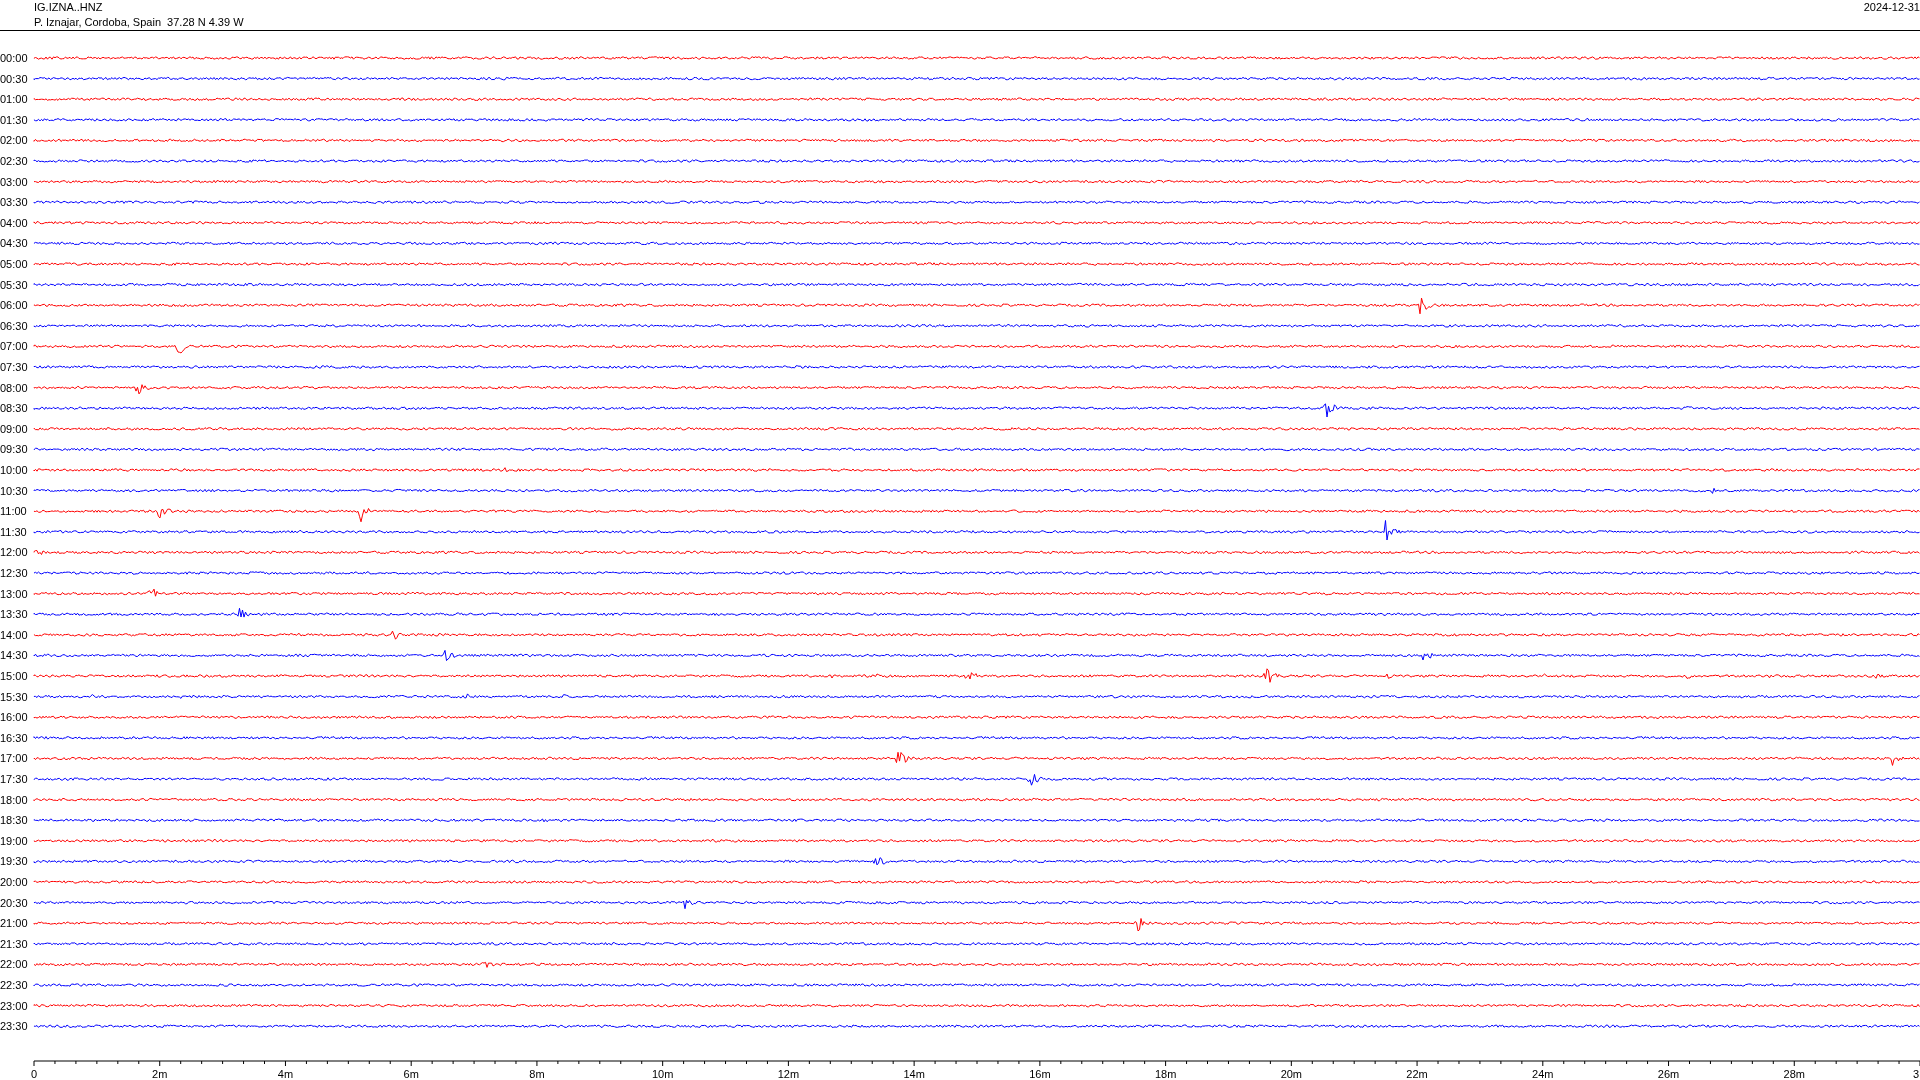 Image resolution: width=1920 pixels, height=1080 pixels. What do you see at coordinates (14, 717) in the screenshot?
I see `time-label: 16:00` at bounding box center [14, 717].